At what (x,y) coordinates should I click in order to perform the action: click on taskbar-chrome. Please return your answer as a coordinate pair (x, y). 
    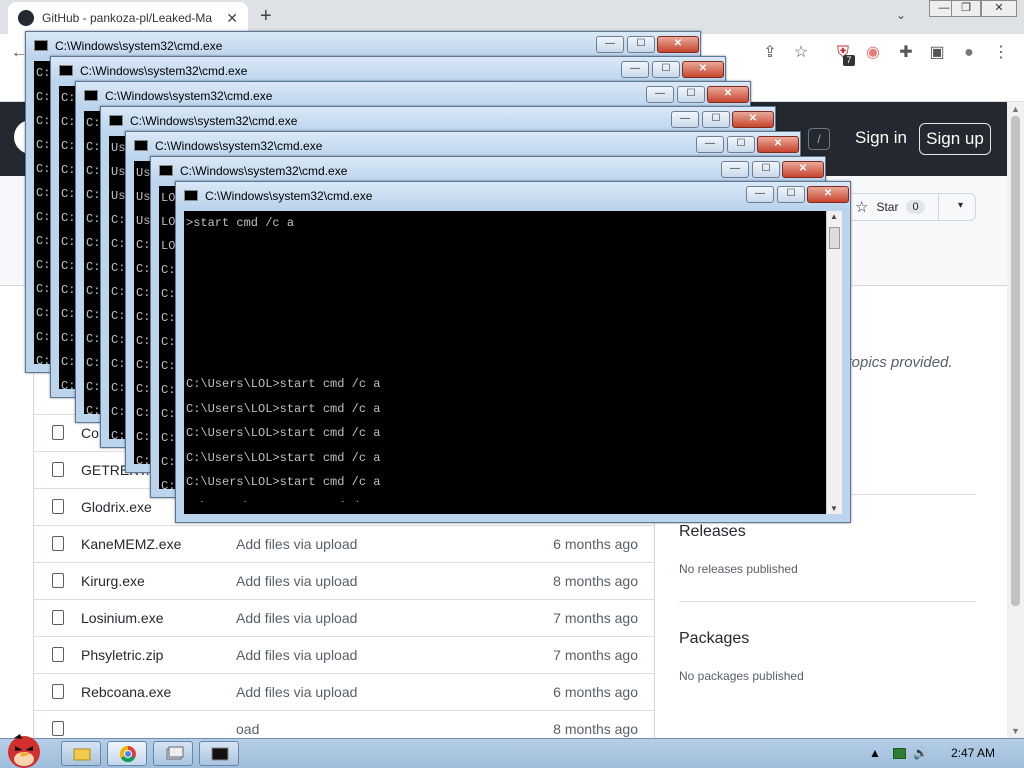
    Looking at the image, I should click on (127, 753).